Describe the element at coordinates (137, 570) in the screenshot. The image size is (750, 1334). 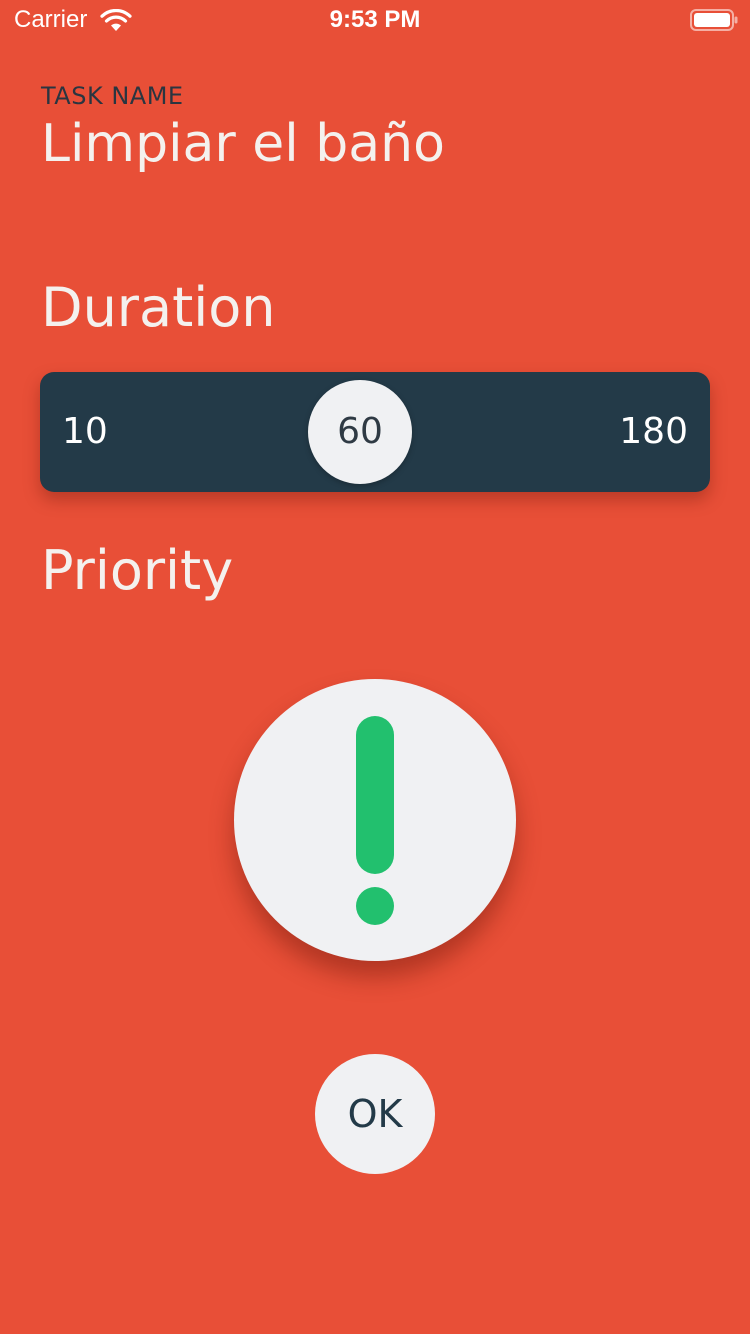
I see `priority-title: Priority` at that location.